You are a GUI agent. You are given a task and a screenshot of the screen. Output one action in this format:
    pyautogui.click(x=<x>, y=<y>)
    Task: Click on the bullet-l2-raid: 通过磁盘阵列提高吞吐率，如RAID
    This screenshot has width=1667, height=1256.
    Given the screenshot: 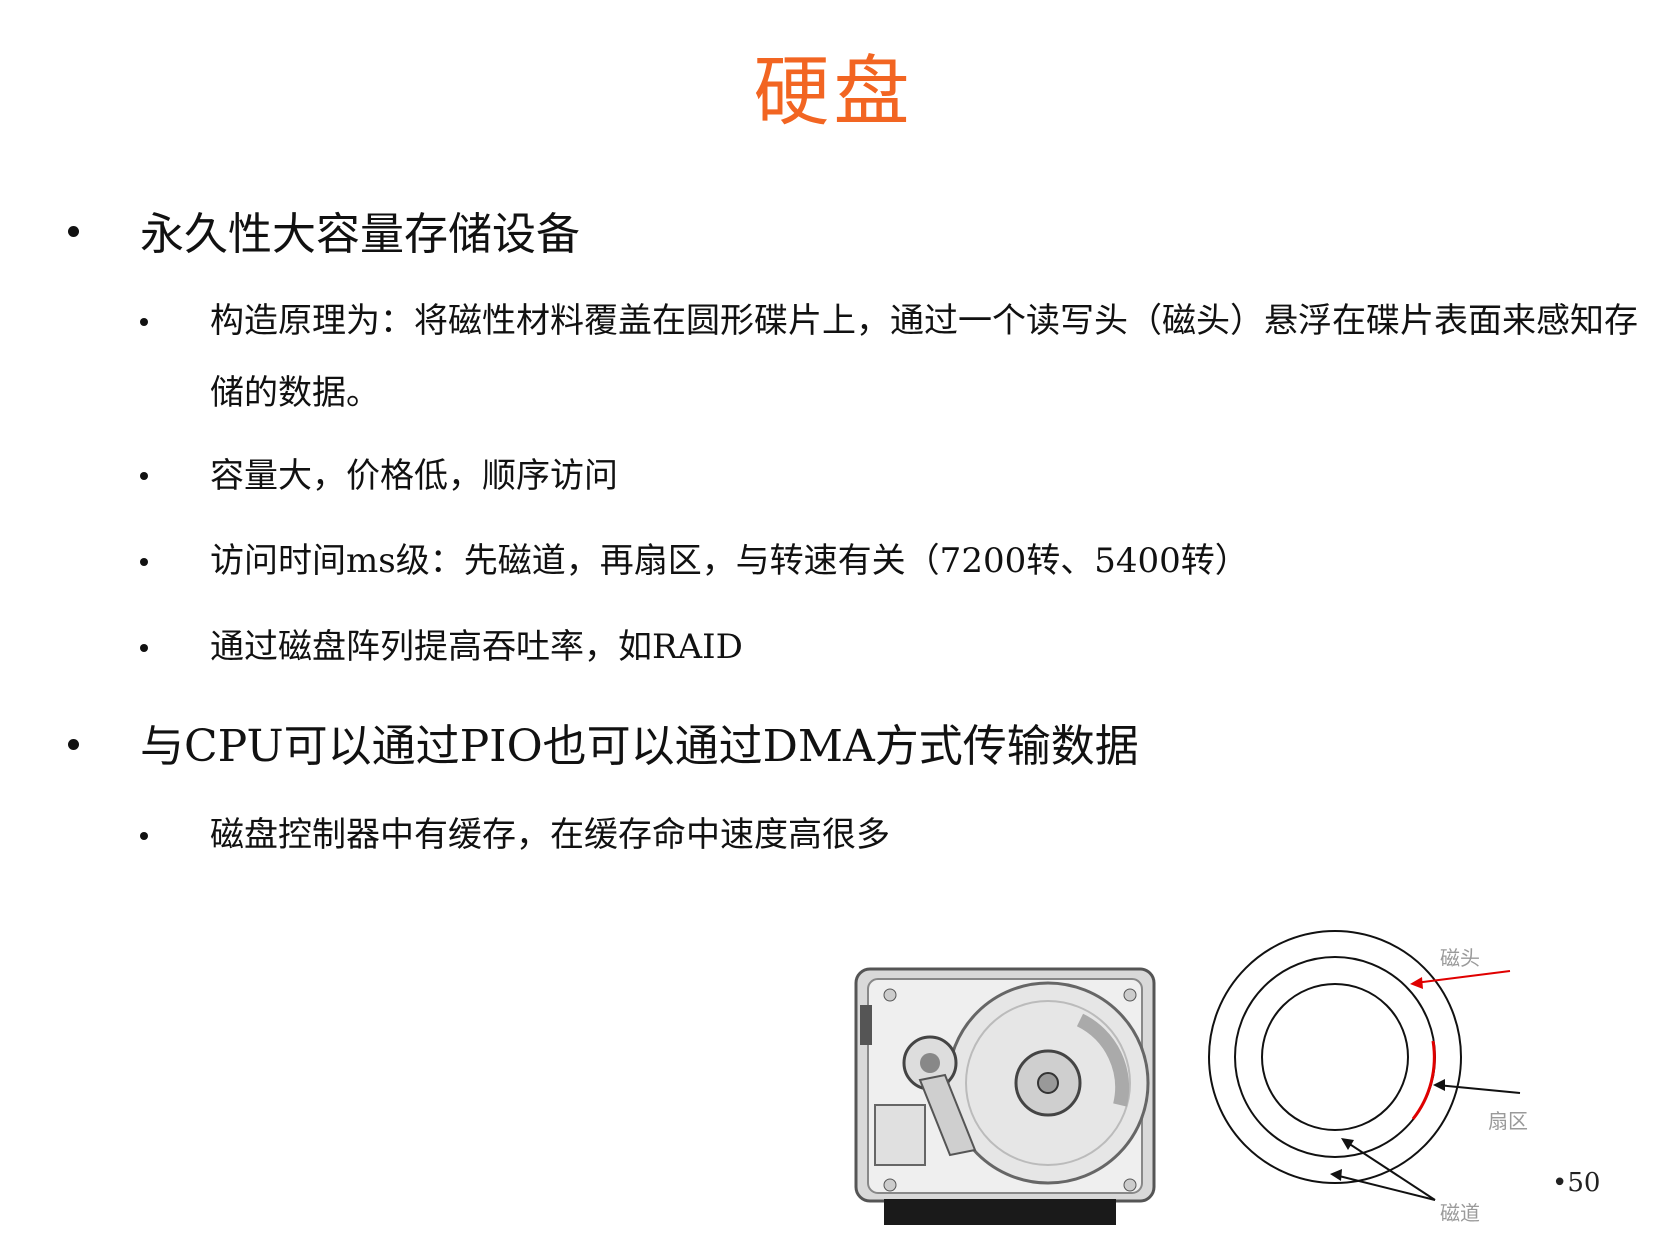 What is the action you would take?
    pyautogui.click(x=476, y=647)
    